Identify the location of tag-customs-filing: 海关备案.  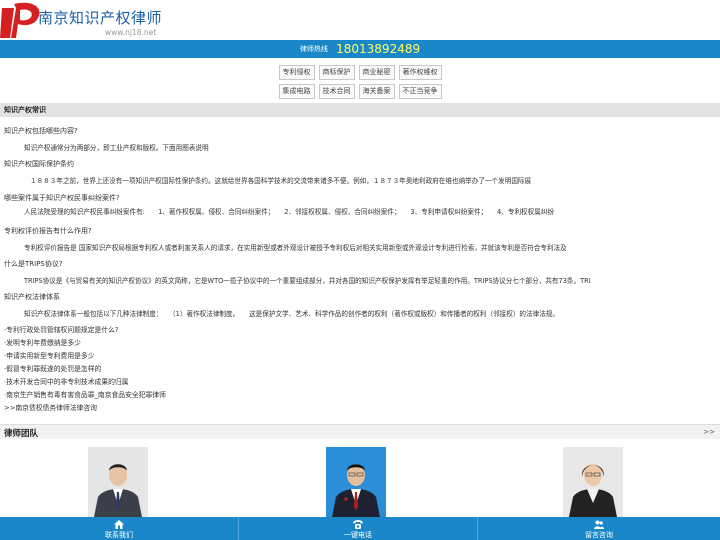
(376, 91).